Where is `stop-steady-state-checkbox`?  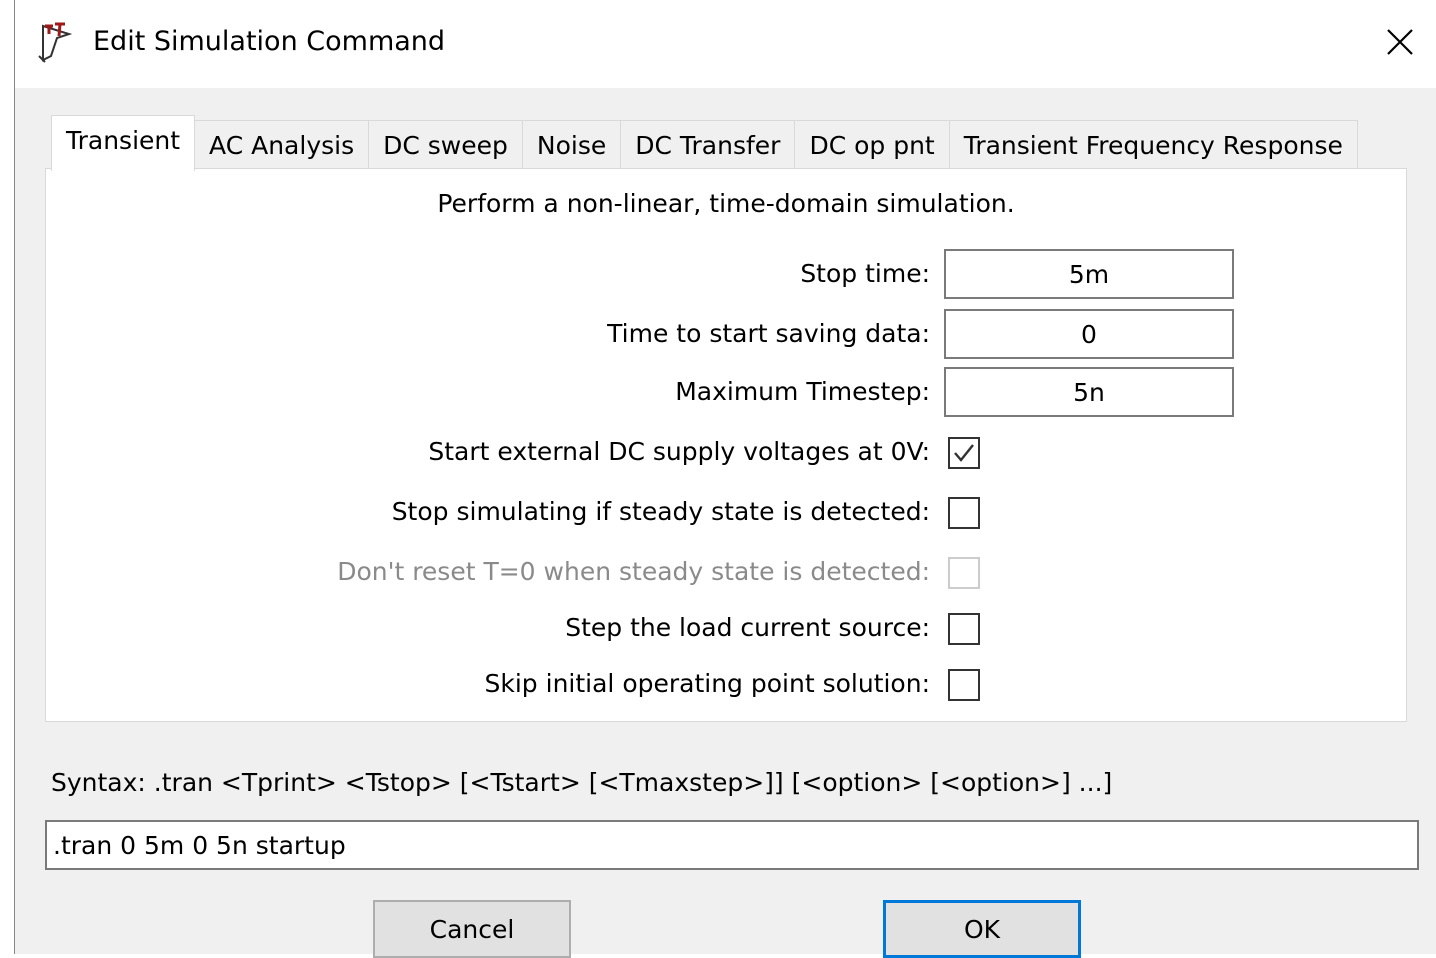
stop-steady-state-checkbox is located at coordinates (964, 513).